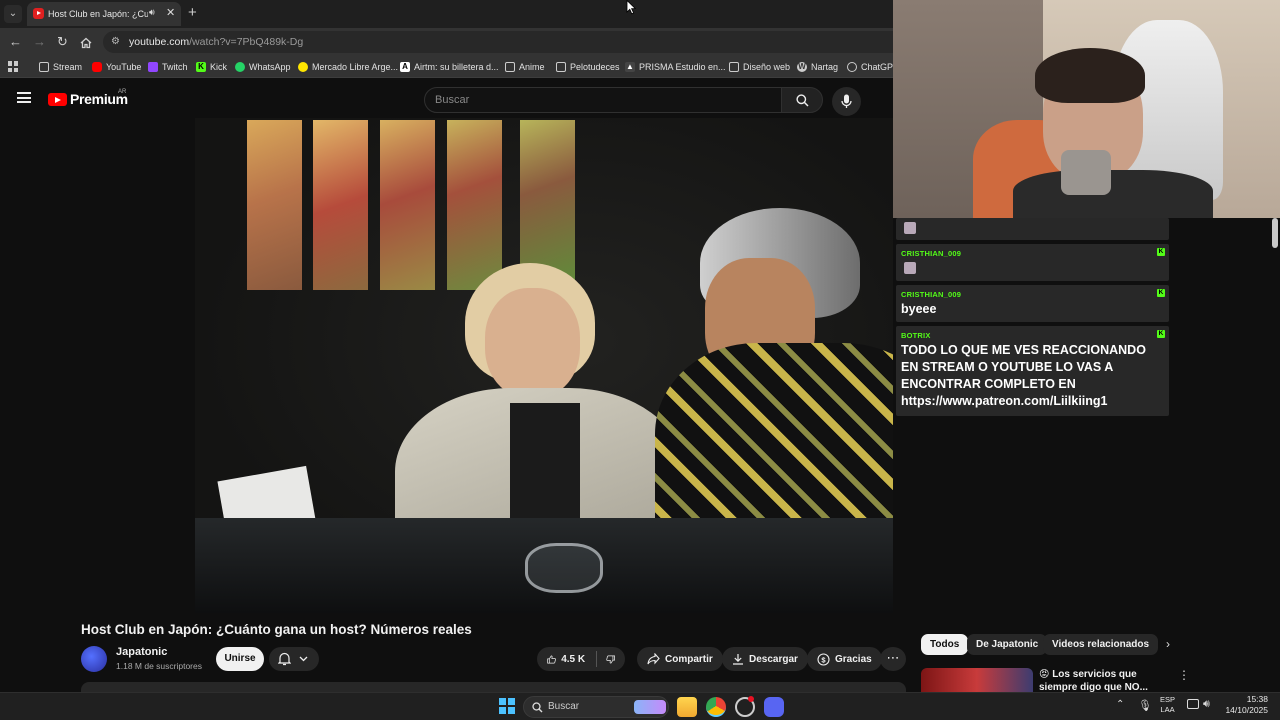  What do you see at coordinates (588, 67) in the screenshot?
I see `bookmark-pelotudeces: Pelotudeces` at bounding box center [588, 67].